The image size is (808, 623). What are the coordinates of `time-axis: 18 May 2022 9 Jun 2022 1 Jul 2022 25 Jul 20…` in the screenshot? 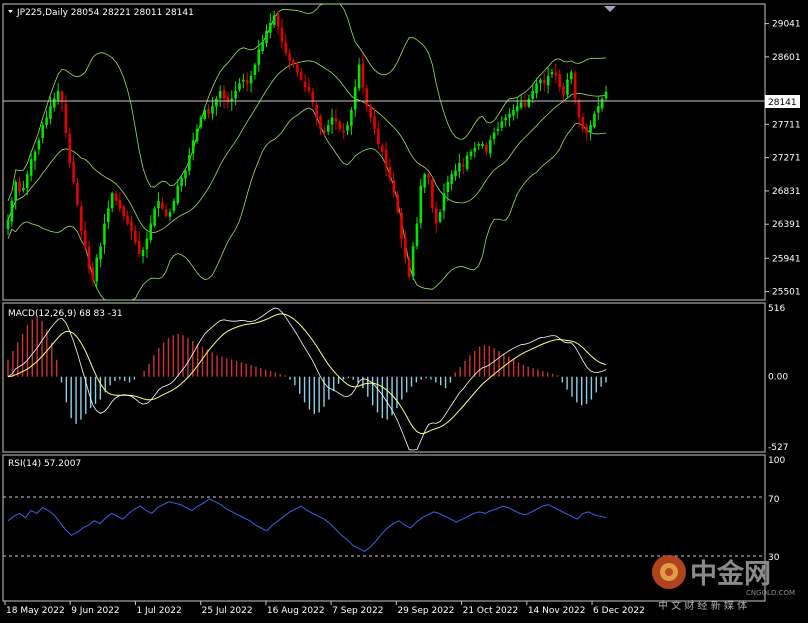 It's located at (324, 608).